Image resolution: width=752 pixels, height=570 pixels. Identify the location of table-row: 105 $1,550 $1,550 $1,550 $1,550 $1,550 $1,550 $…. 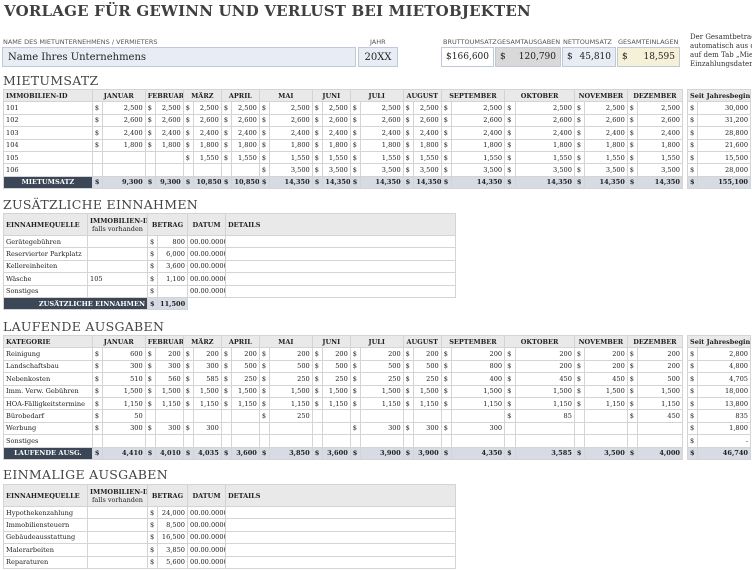
(343, 157).